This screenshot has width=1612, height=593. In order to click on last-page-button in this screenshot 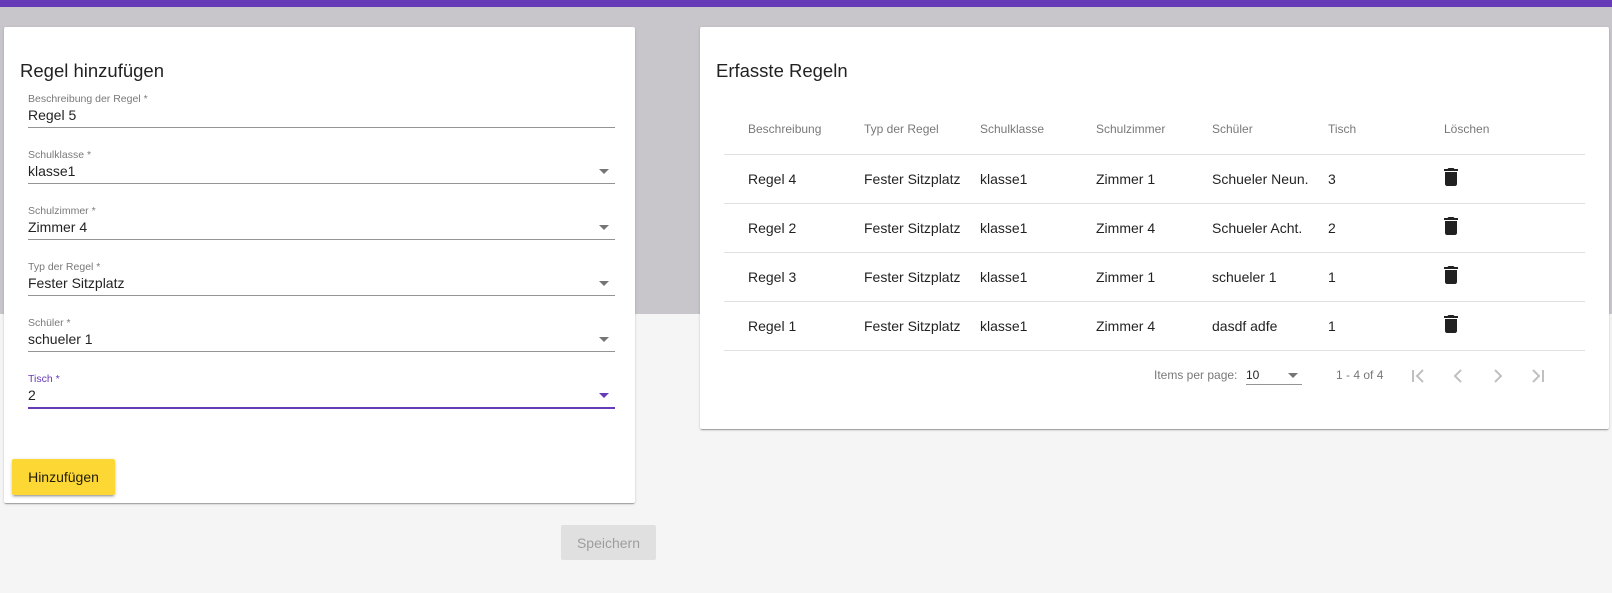, I will do `click(1538, 377)`.